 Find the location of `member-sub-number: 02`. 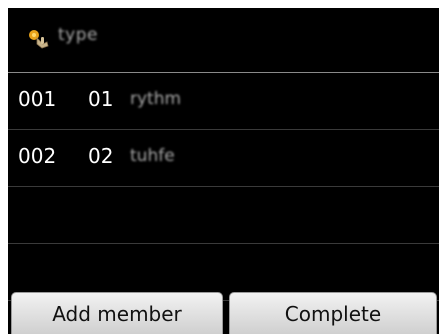

member-sub-number: 02 is located at coordinates (101, 156).